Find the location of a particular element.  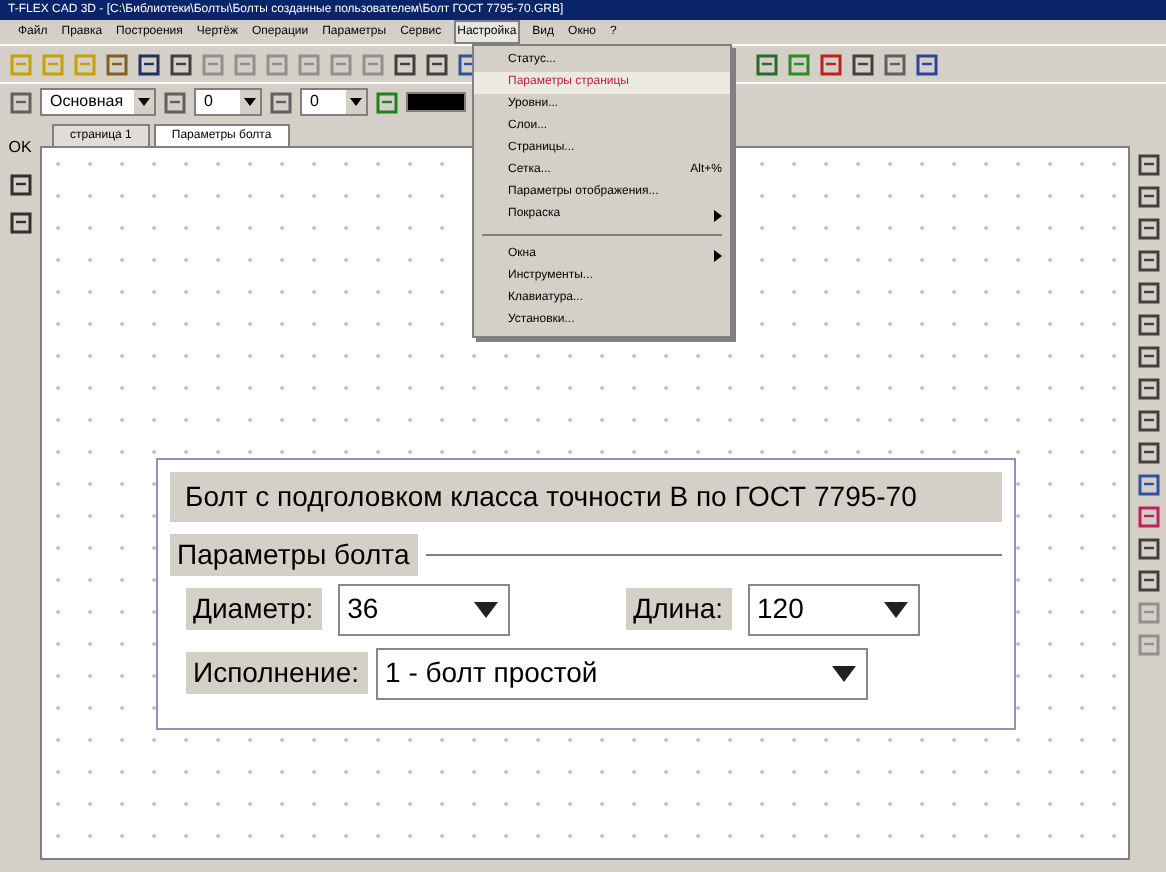

field-label: Диаметр: is located at coordinates (253, 609).